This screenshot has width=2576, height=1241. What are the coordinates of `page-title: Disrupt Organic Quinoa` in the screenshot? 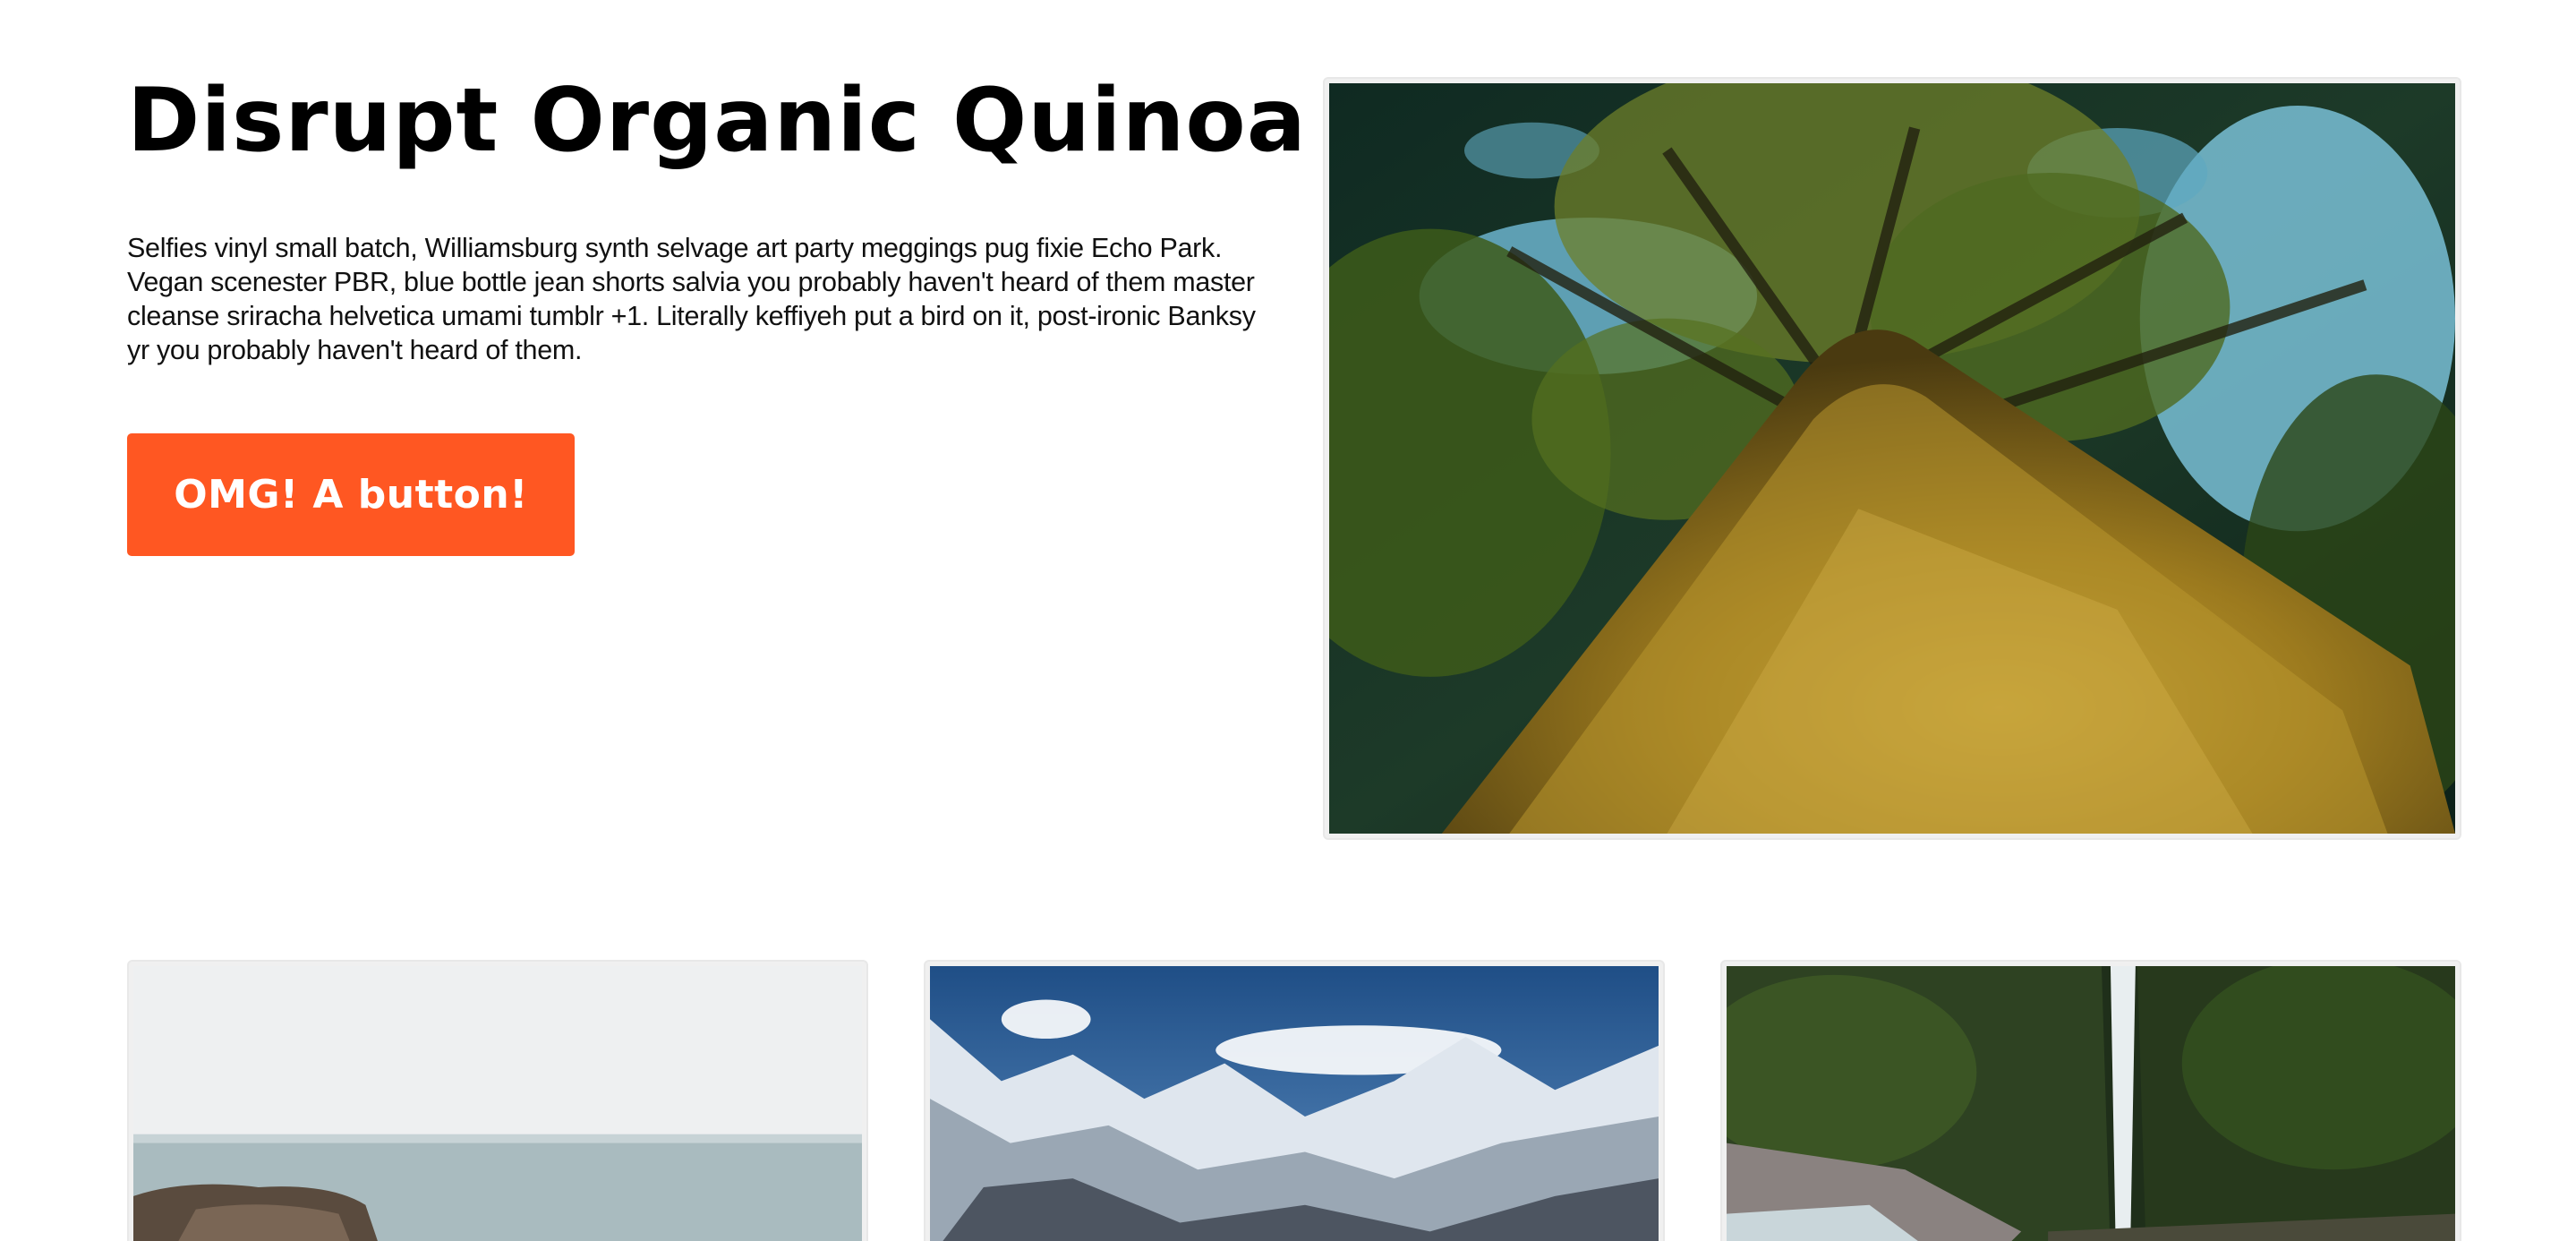 It's located at (717, 121).